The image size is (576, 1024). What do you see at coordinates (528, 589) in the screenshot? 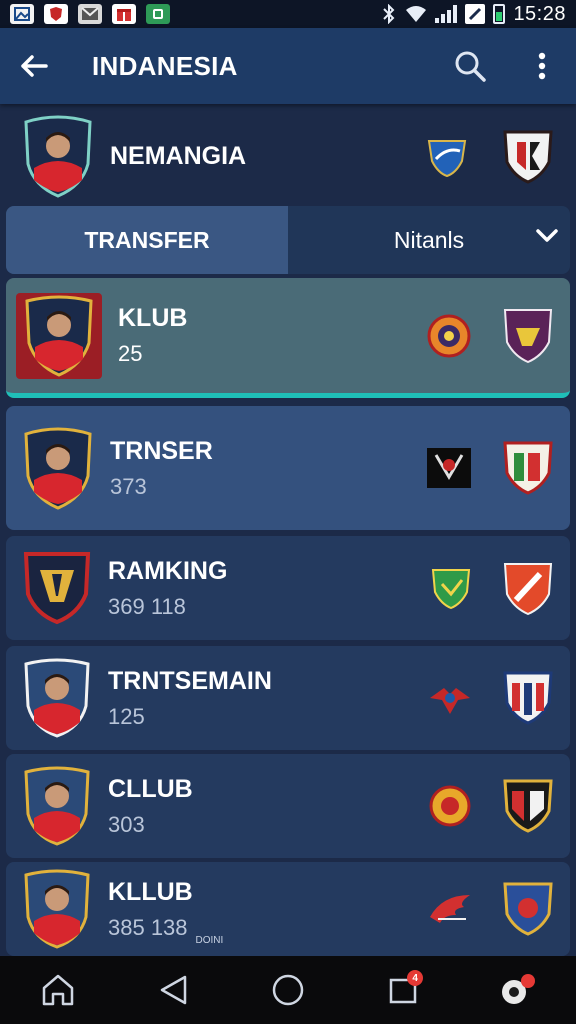
I see `club-crest-orange-shield-icon` at bounding box center [528, 589].